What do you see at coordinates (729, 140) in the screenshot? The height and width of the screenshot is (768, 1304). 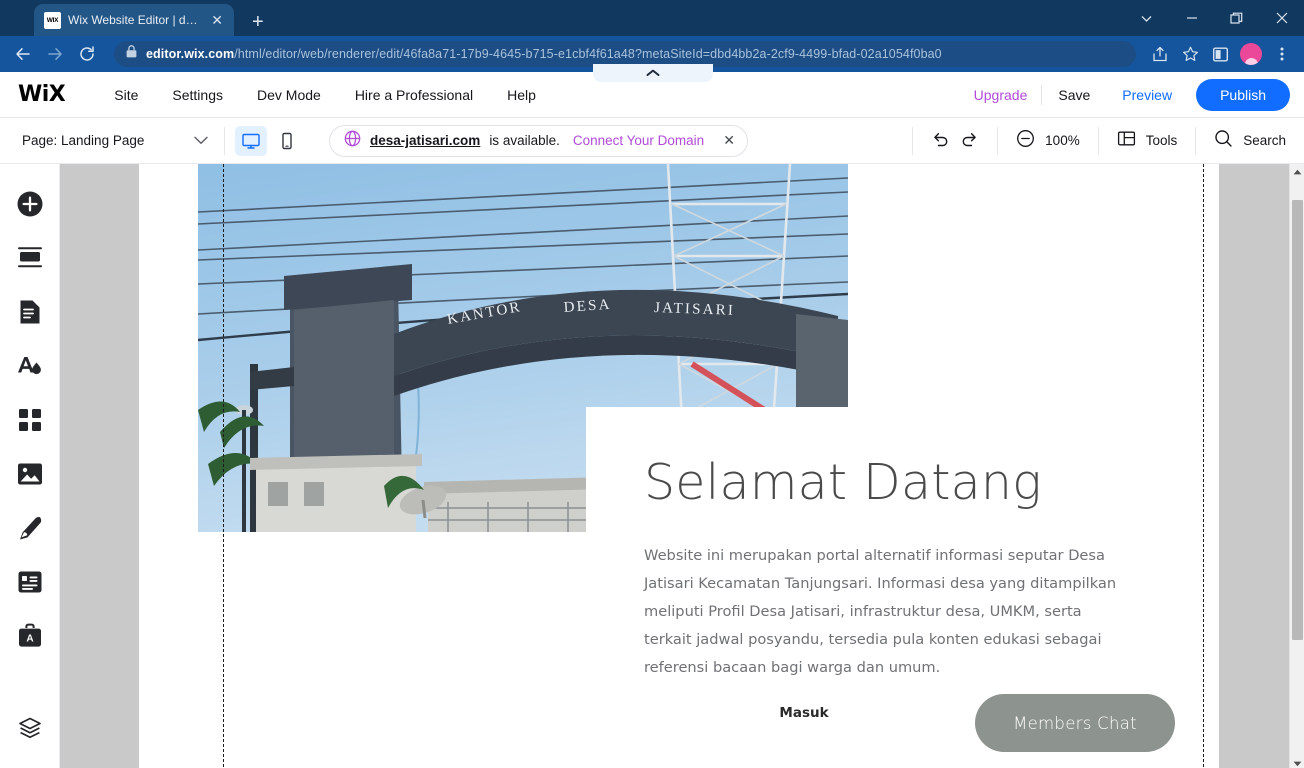 I see `close-domain-banner-icon: ✕` at bounding box center [729, 140].